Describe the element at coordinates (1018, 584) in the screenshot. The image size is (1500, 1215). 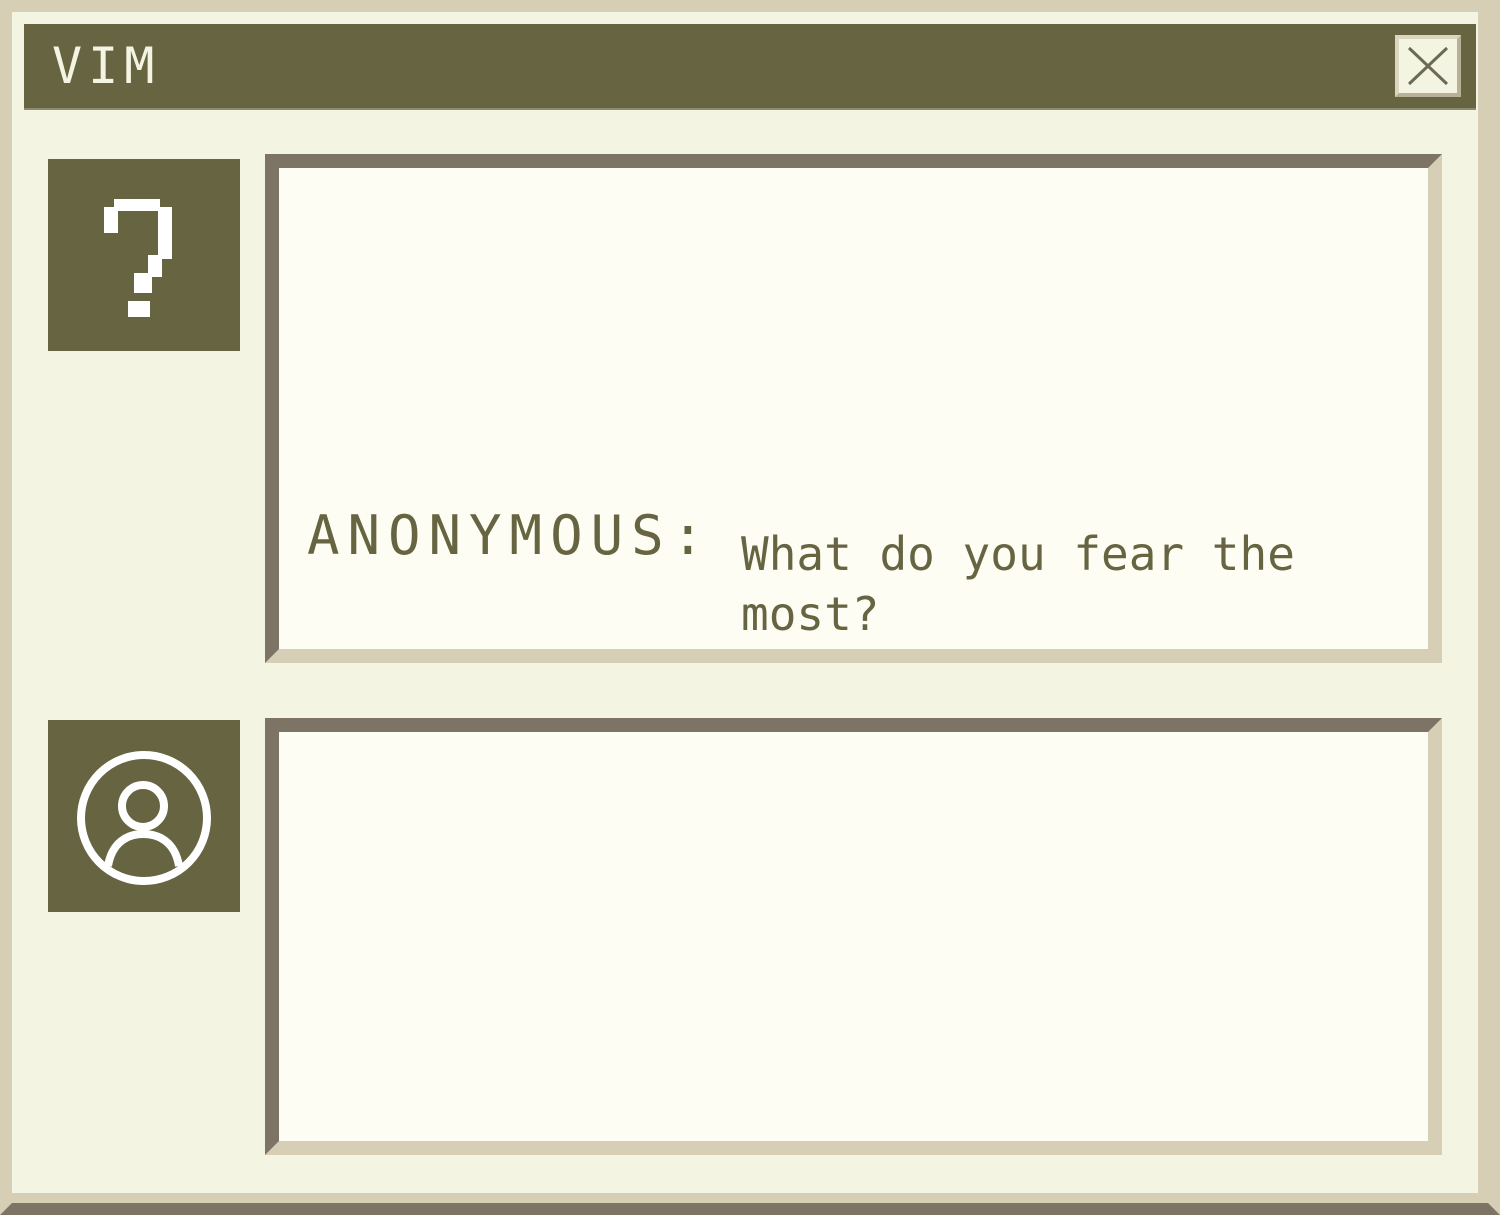
I see `message-text: What do you fear the most?` at that location.